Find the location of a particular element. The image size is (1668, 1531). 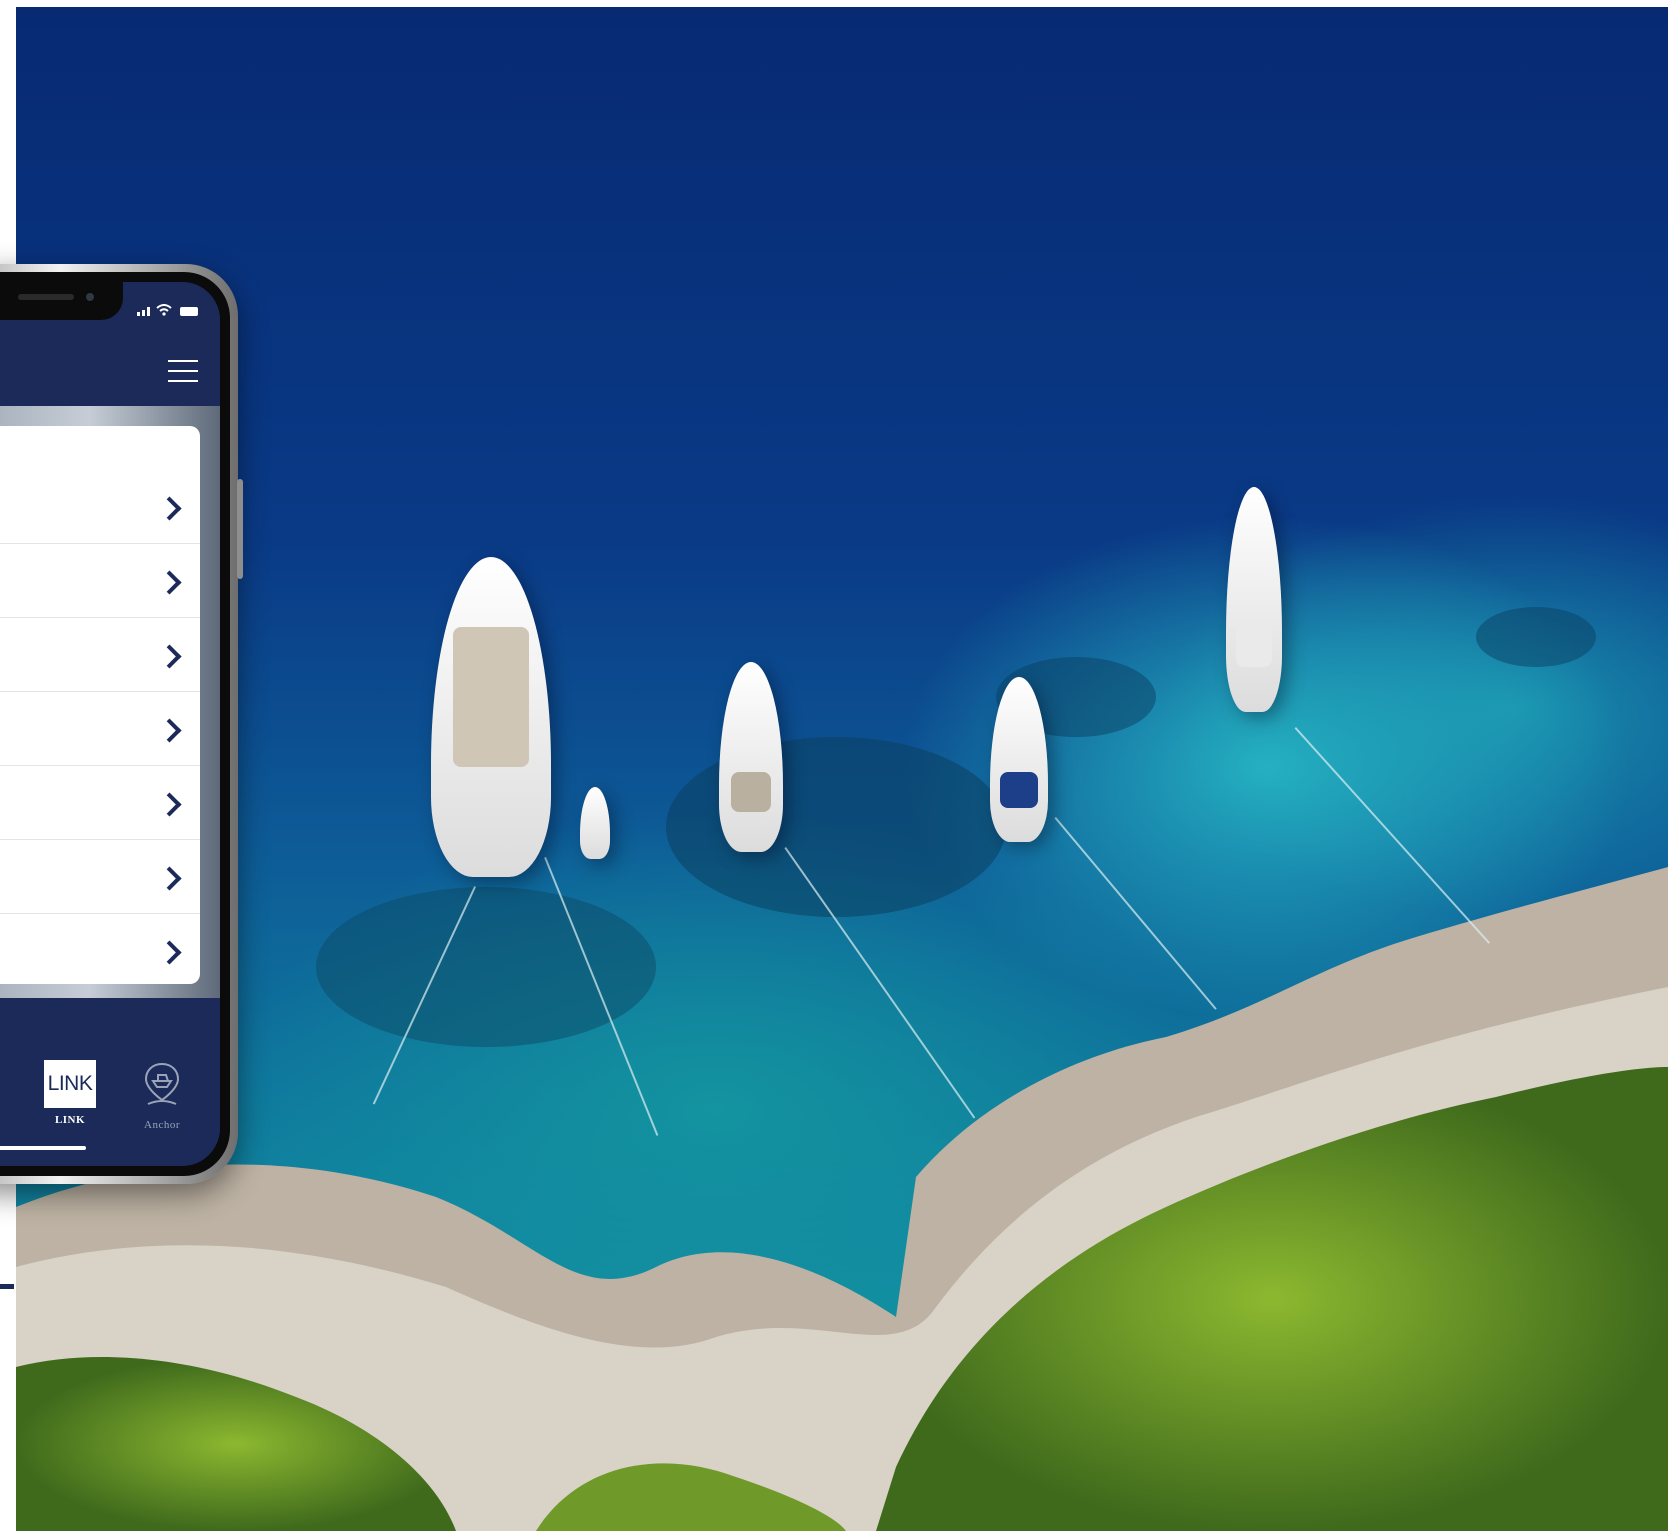

phone-side-button is located at coordinates (240, 529).